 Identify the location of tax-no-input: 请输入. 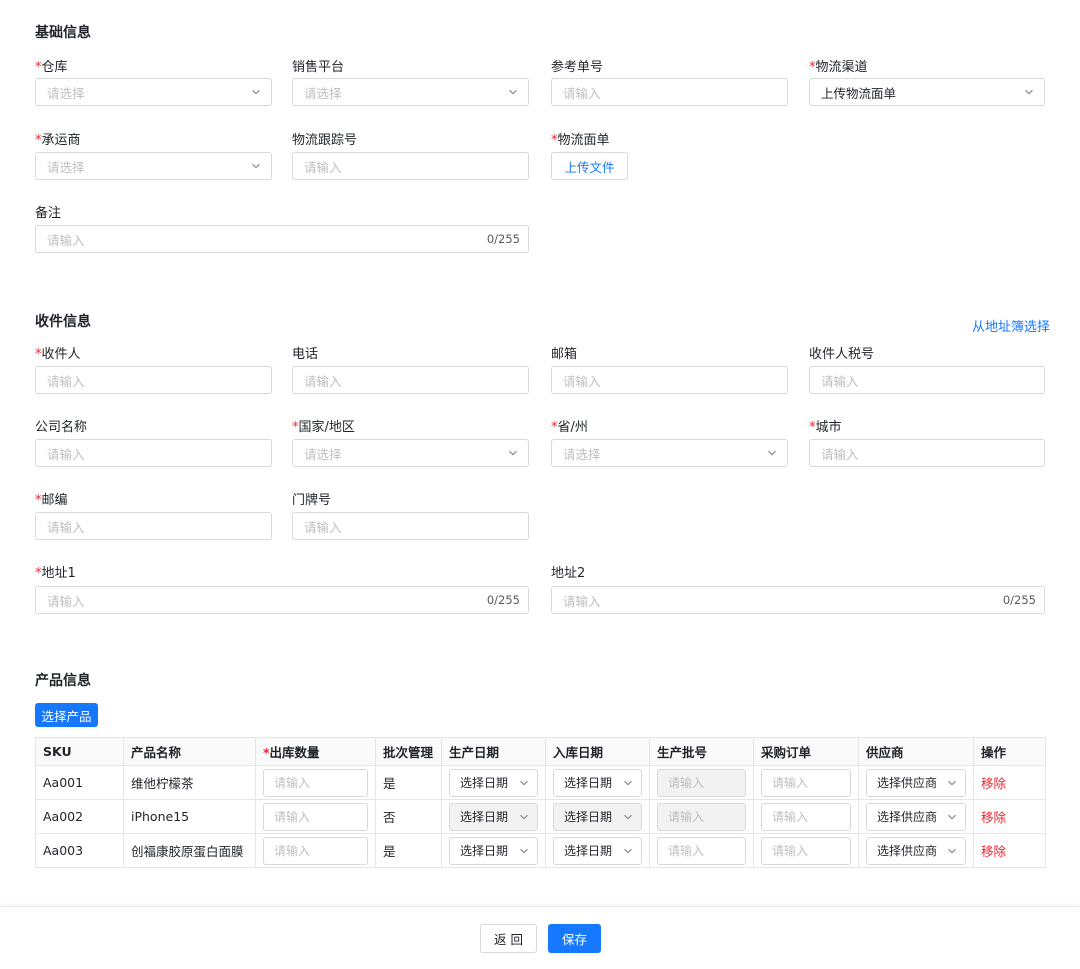
(927, 380).